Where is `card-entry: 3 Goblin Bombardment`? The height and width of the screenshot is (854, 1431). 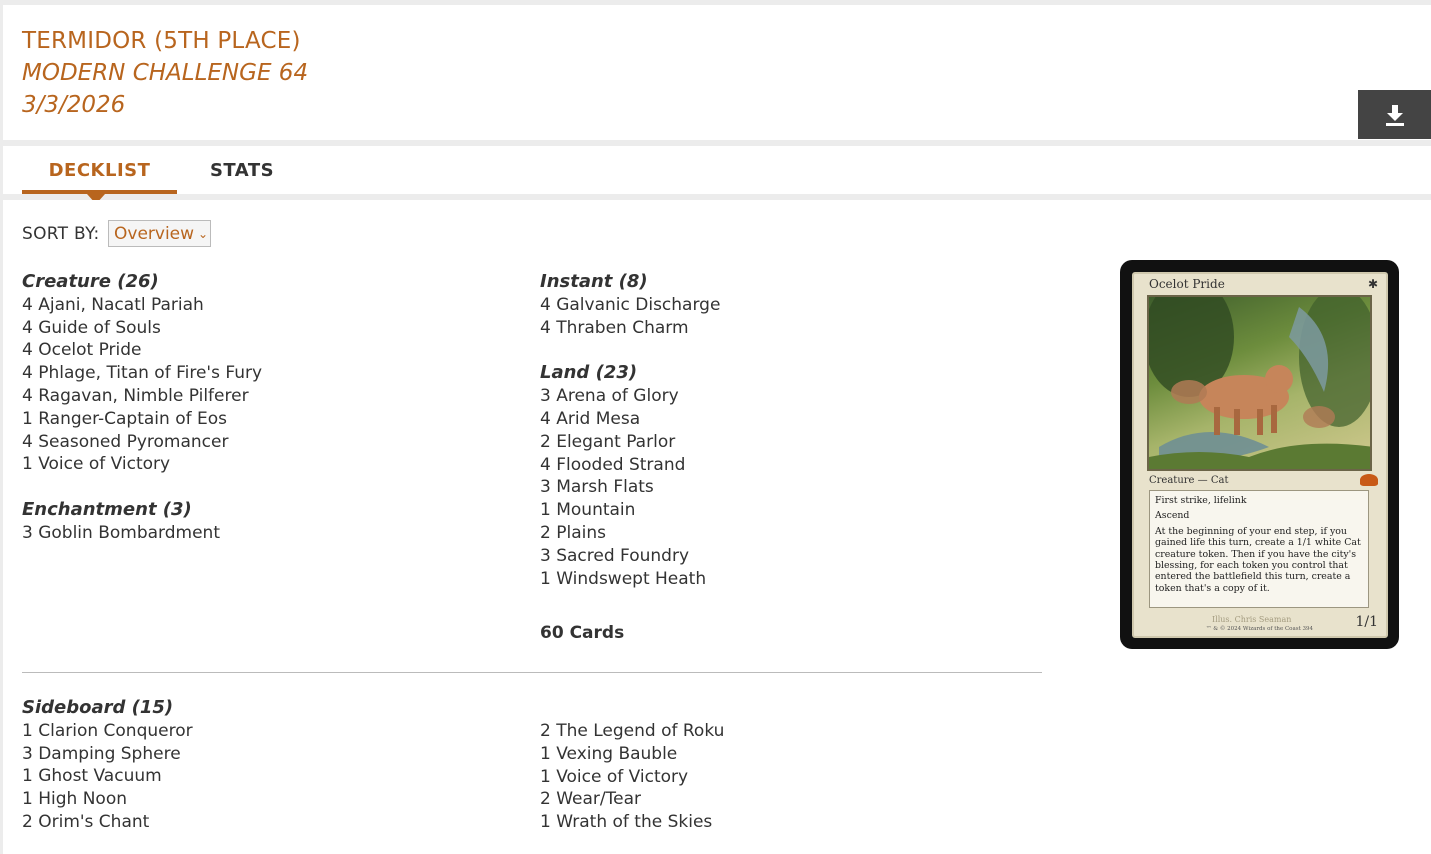
card-entry: 3 Goblin Bombardment is located at coordinates (142, 533).